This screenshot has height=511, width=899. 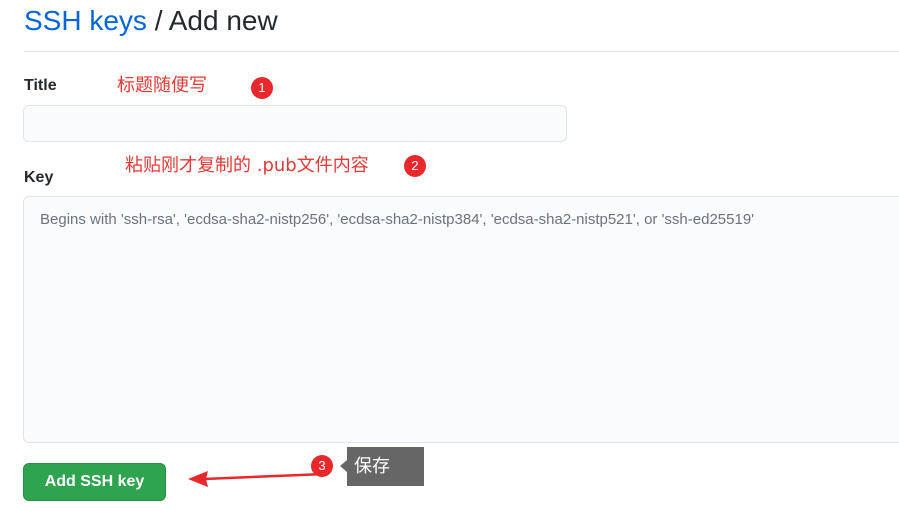 I want to click on save-tooltip: 保存, so click(x=385, y=466).